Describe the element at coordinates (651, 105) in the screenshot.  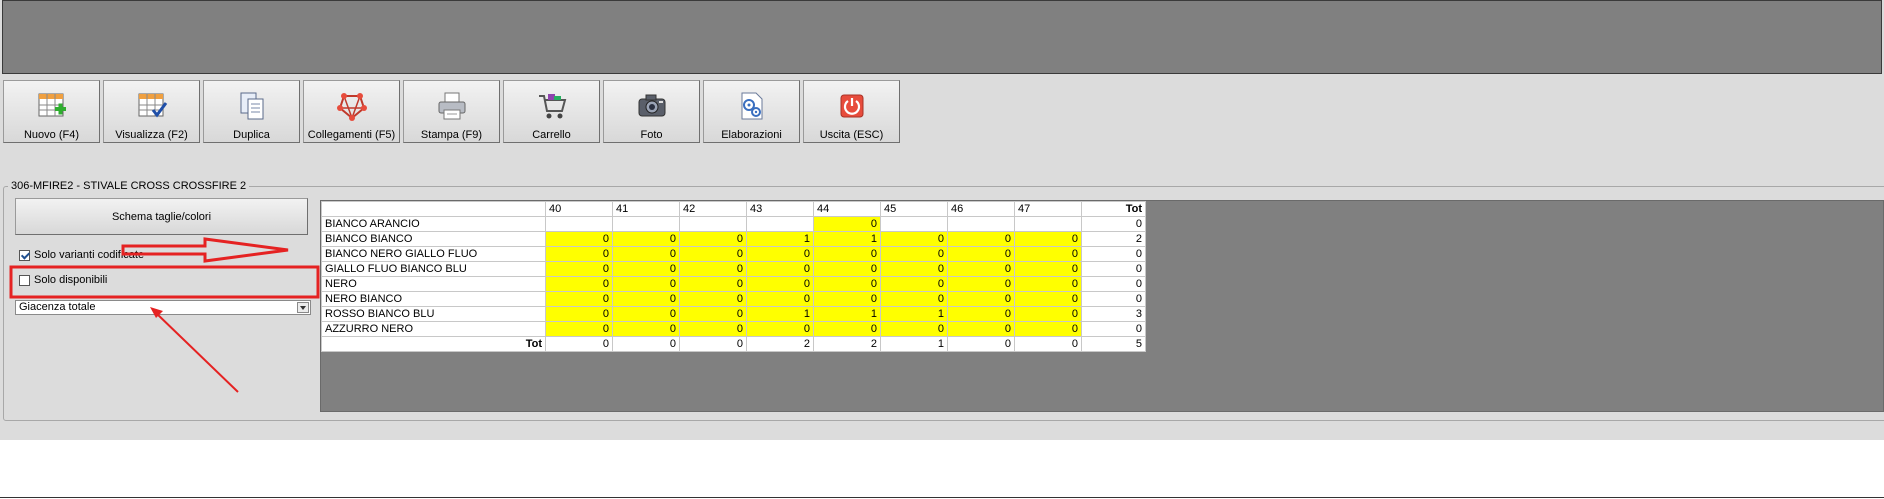
I see `camera-icon` at that location.